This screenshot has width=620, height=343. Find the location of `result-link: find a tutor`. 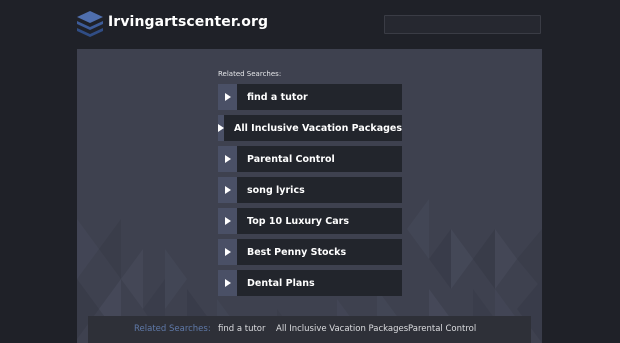

result-link: find a tutor is located at coordinates (310, 97).